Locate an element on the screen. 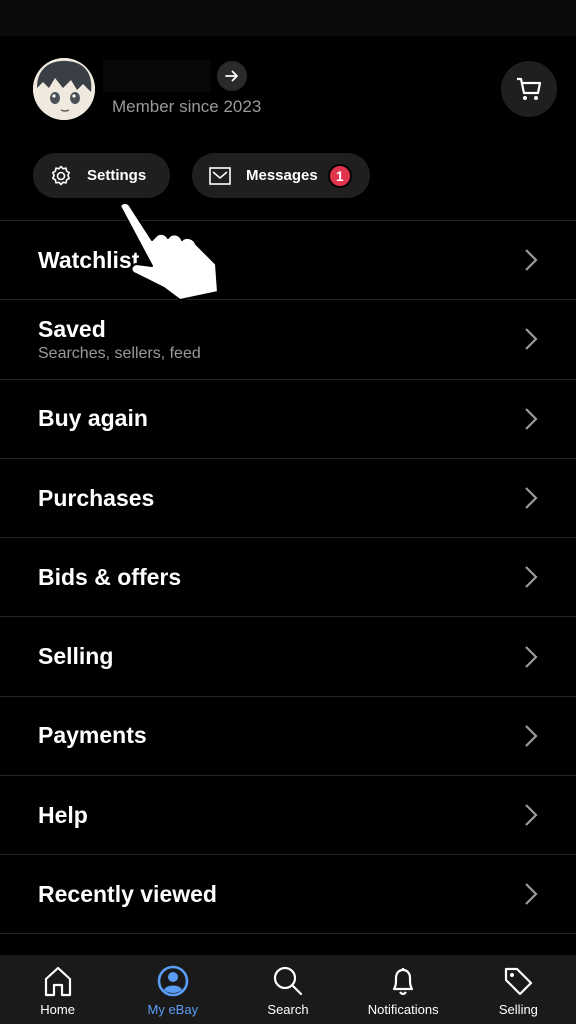 Image resolution: width=576 pixels, height=1024 pixels. profile-arrow-button is located at coordinates (232, 76).